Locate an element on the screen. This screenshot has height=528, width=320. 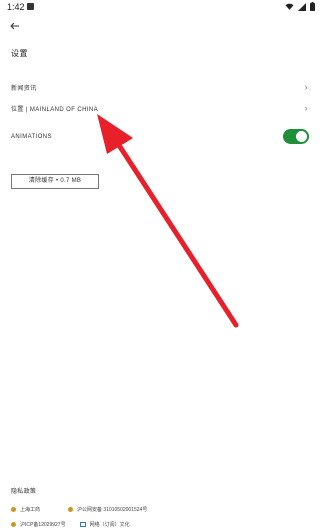
setting-animations-label: ANIMATIONS is located at coordinates (31, 137).